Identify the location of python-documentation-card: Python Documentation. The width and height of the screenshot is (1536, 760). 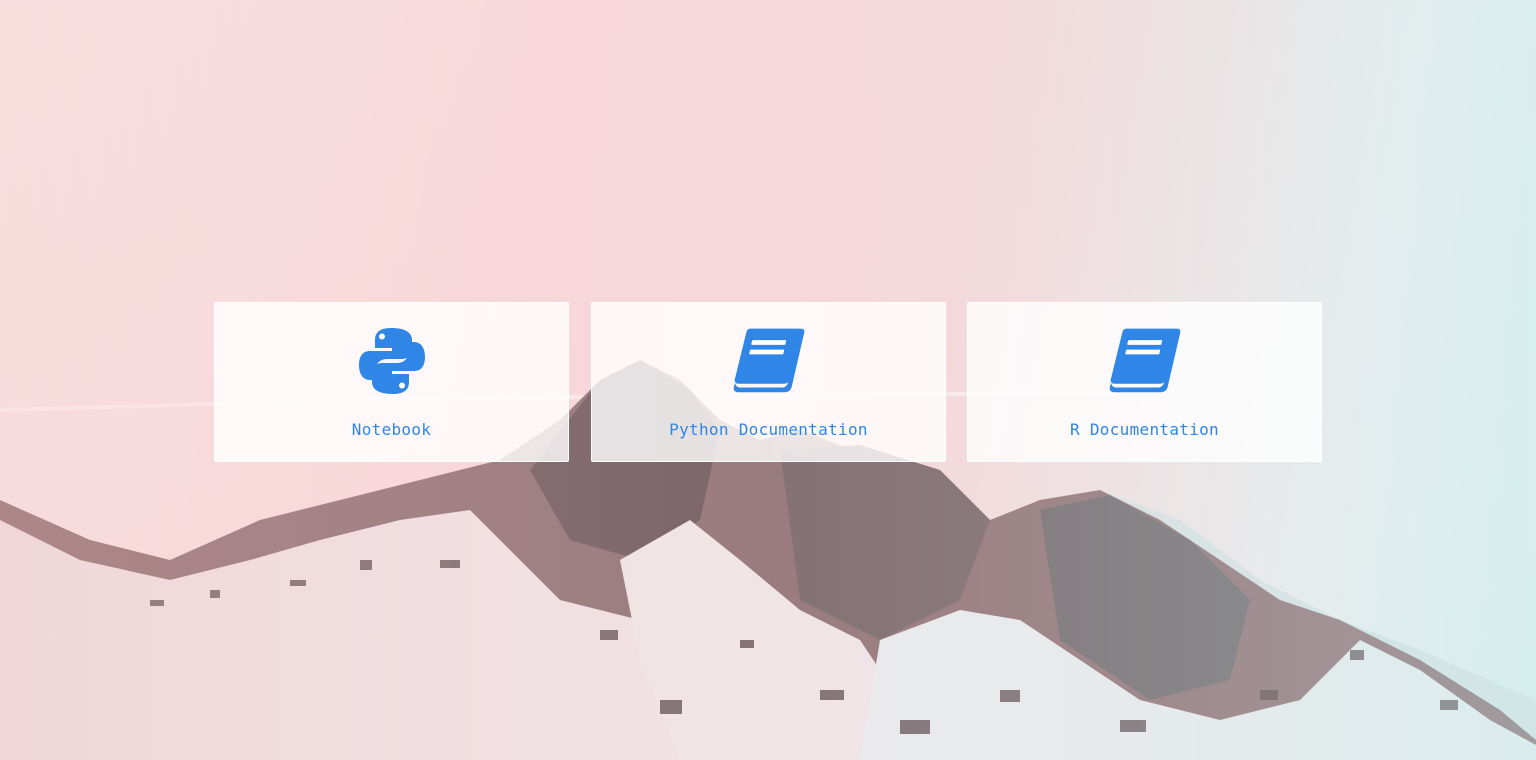
(768, 382).